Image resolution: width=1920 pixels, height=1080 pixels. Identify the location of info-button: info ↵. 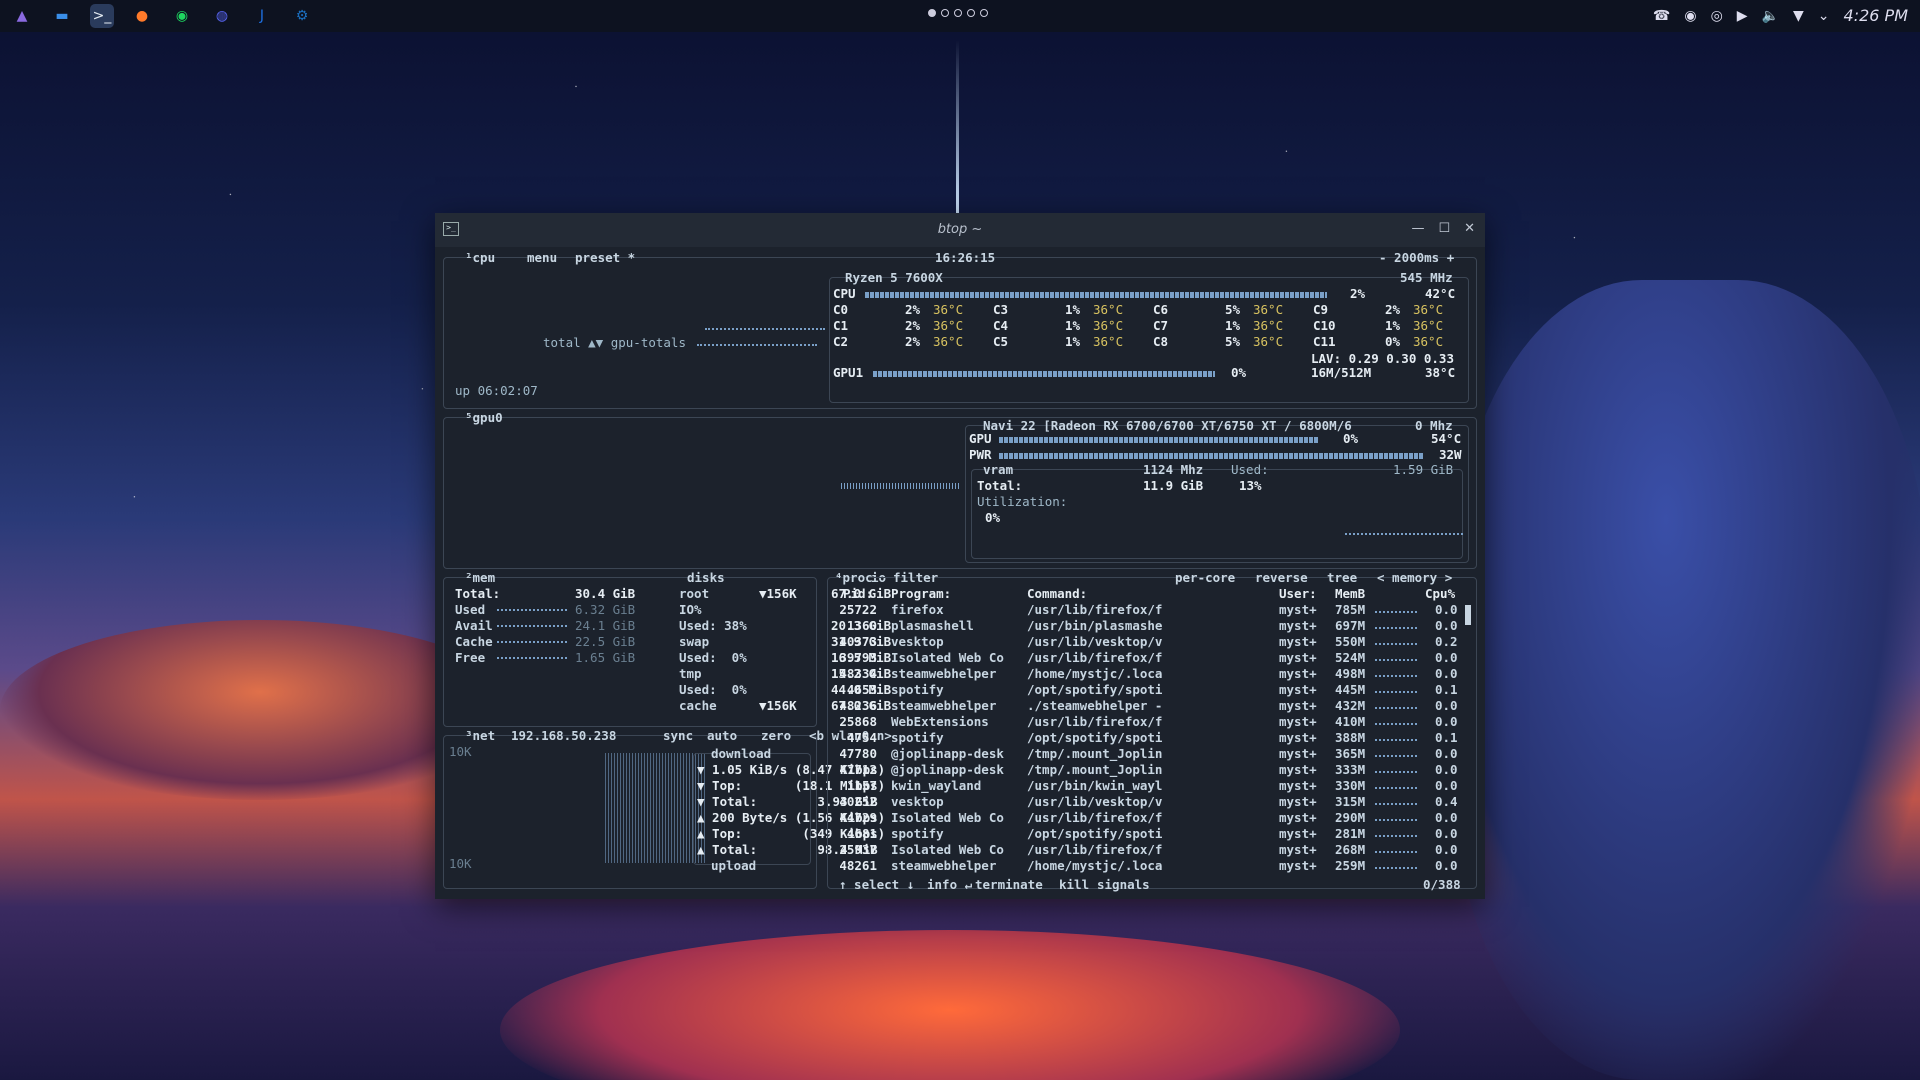
(949, 885).